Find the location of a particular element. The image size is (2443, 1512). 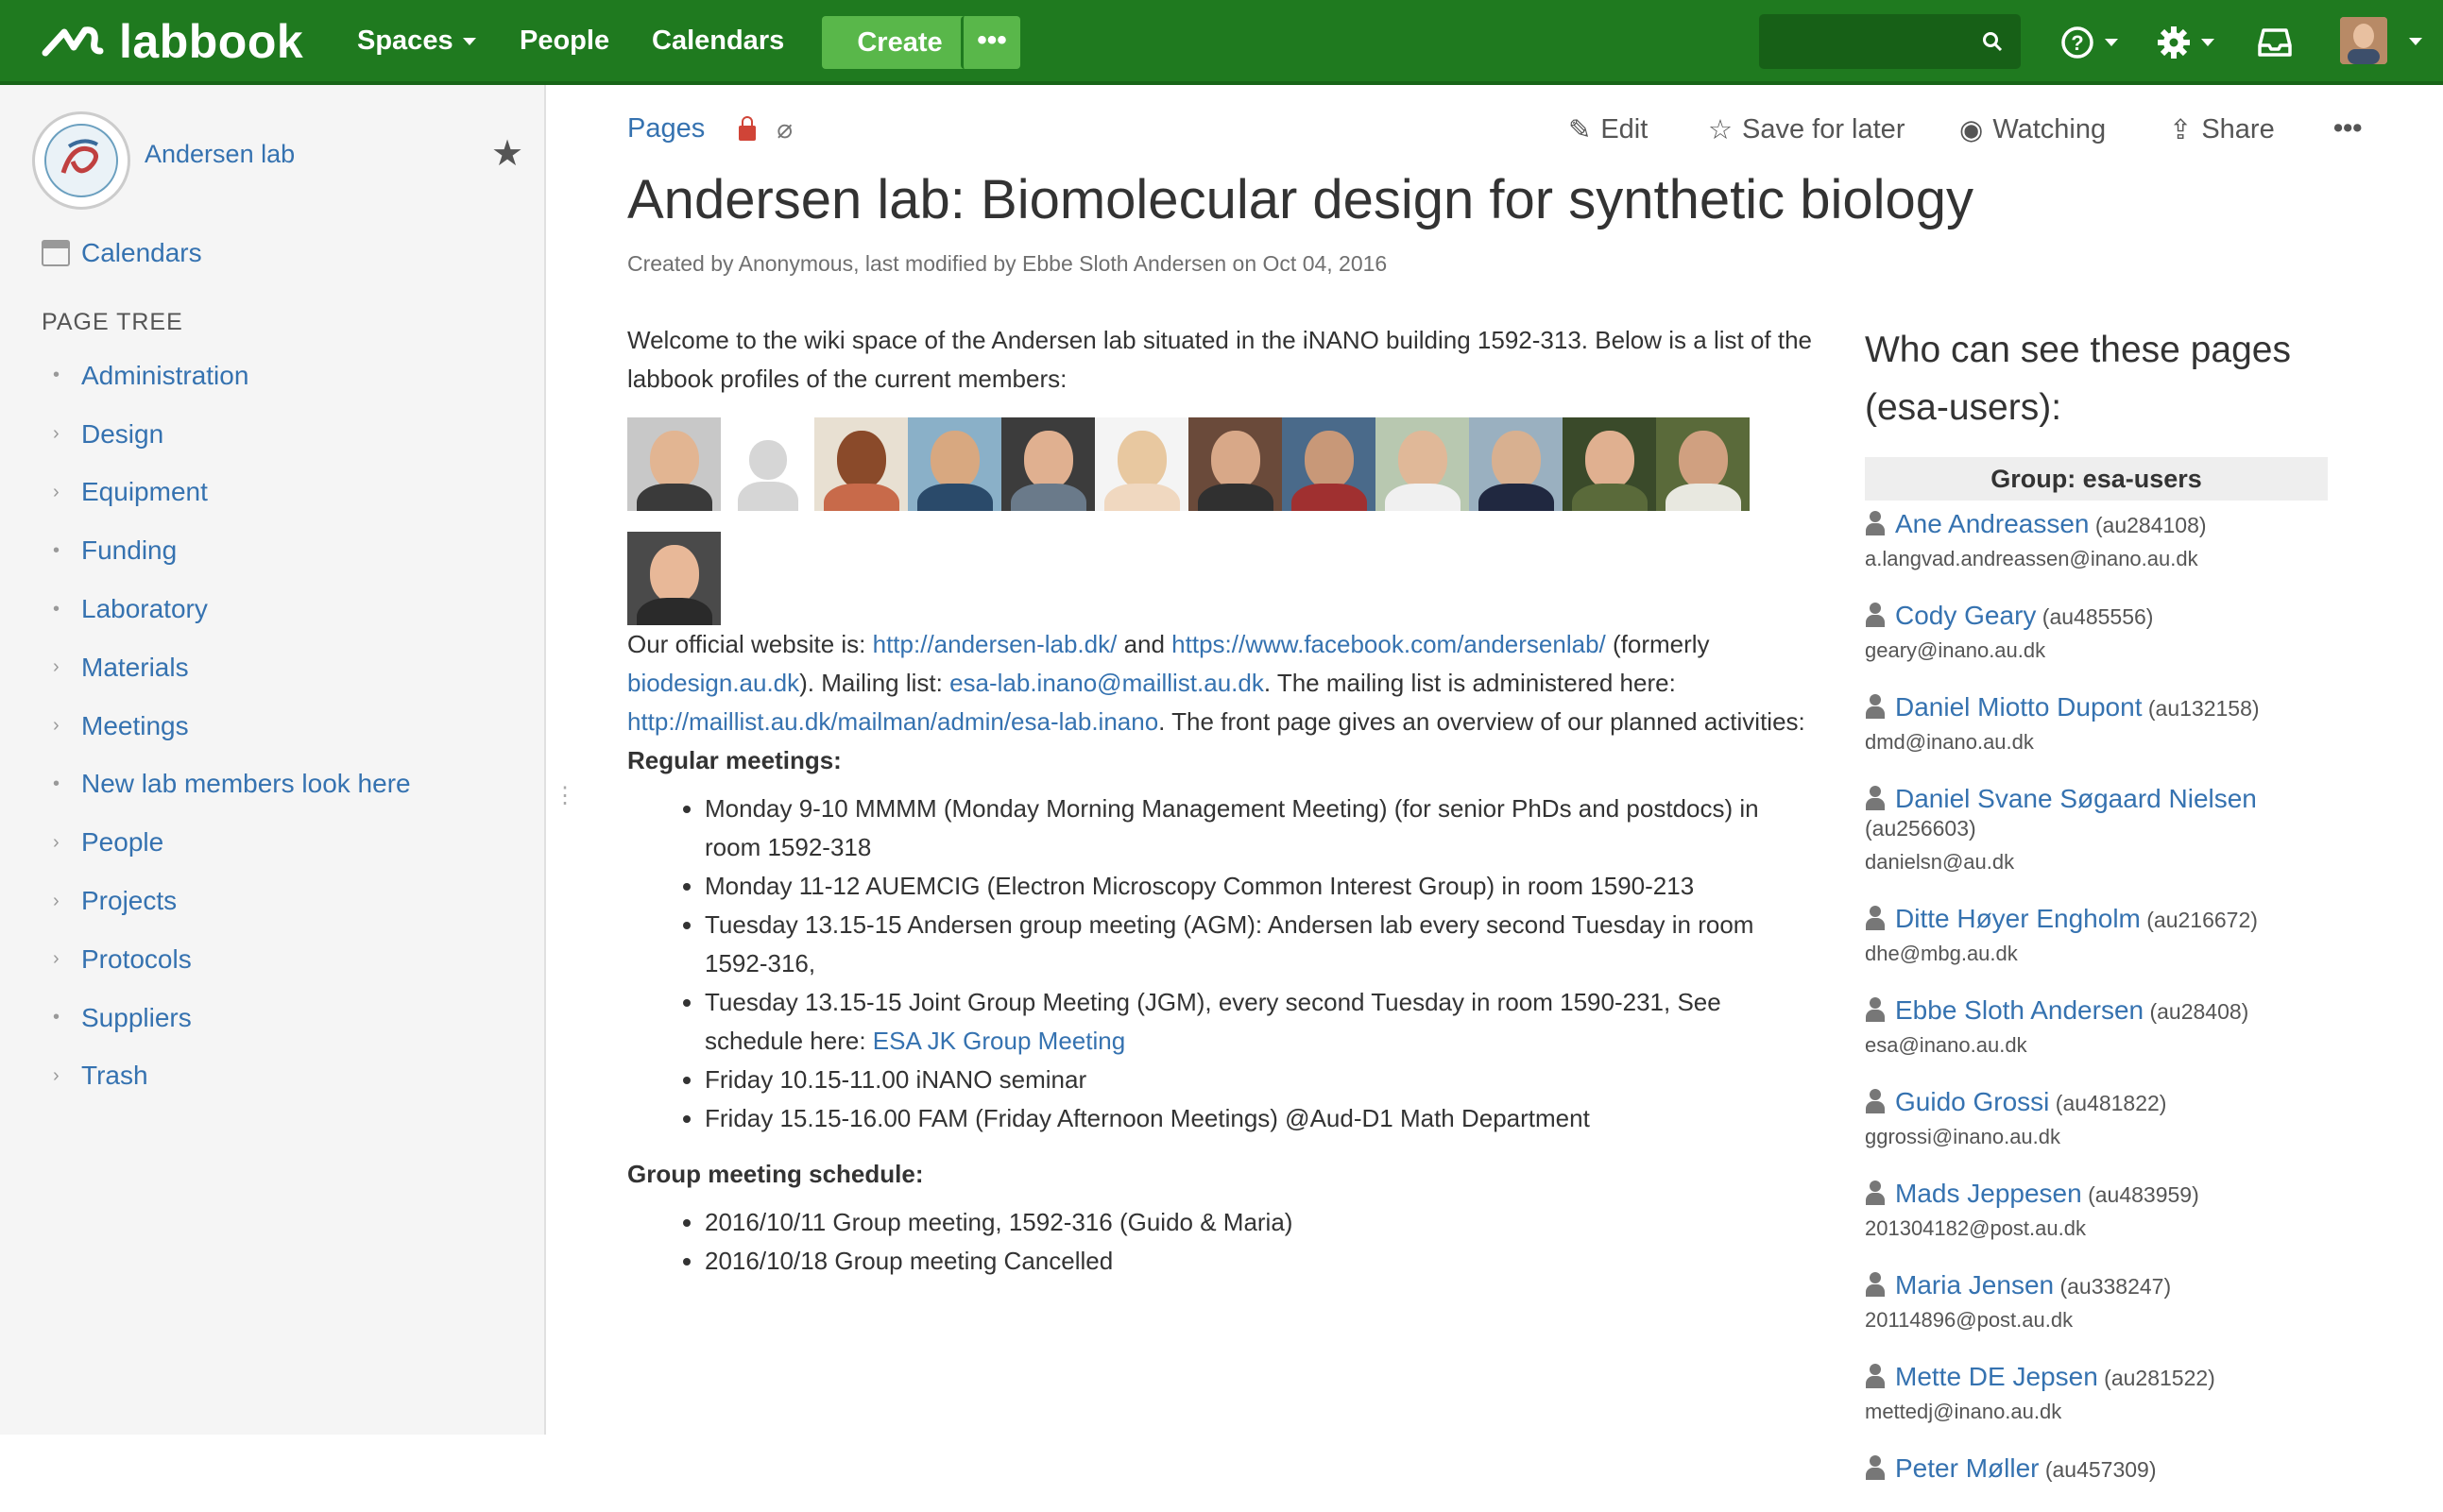

jgm-schedule-link: ESA JK Group Meeting is located at coordinates (999, 1041).